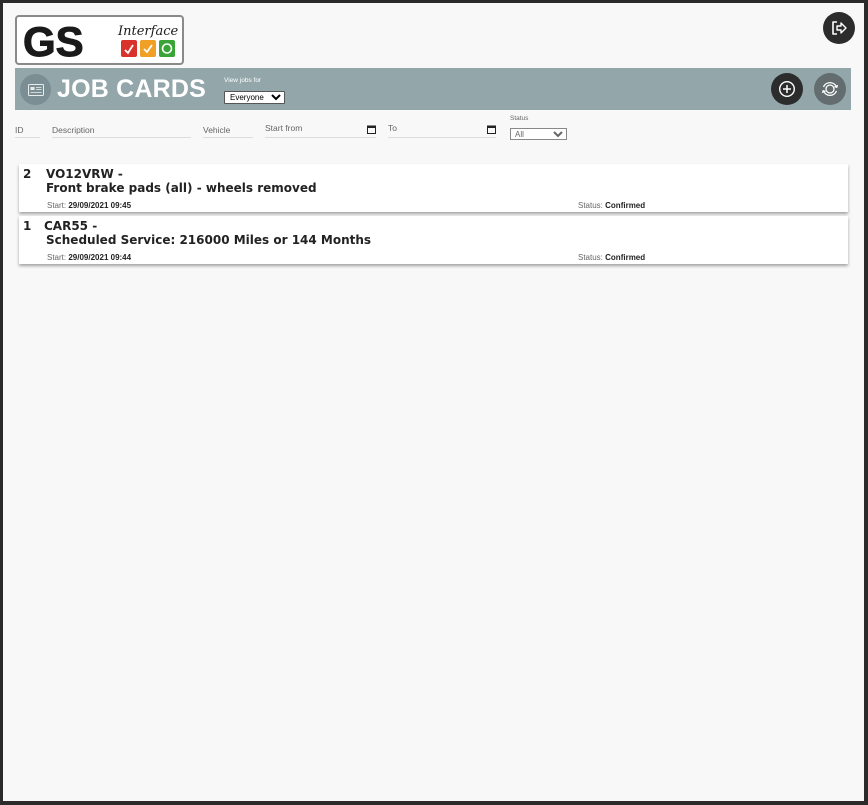 This screenshot has height=805, width=868. What do you see at coordinates (53, 40) in the screenshot?
I see `svg-text: GS` at bounding box center [53, 40].